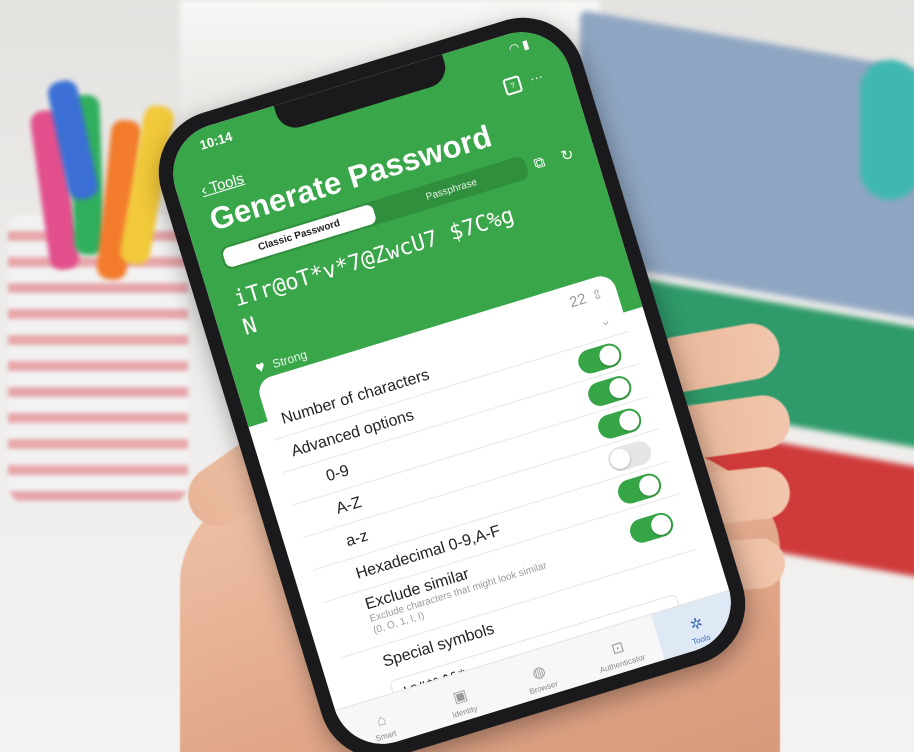  What do you see at coordinates (539, 672) in the screenshot?
I see `globe-icon: ◍` at bounding box center [539, 672].